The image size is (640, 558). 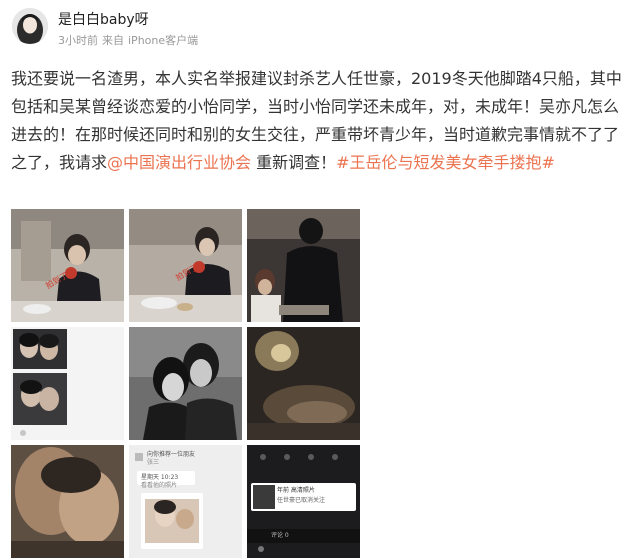 I want to click on source-prefix: 来自, so click(x=113, y=40).